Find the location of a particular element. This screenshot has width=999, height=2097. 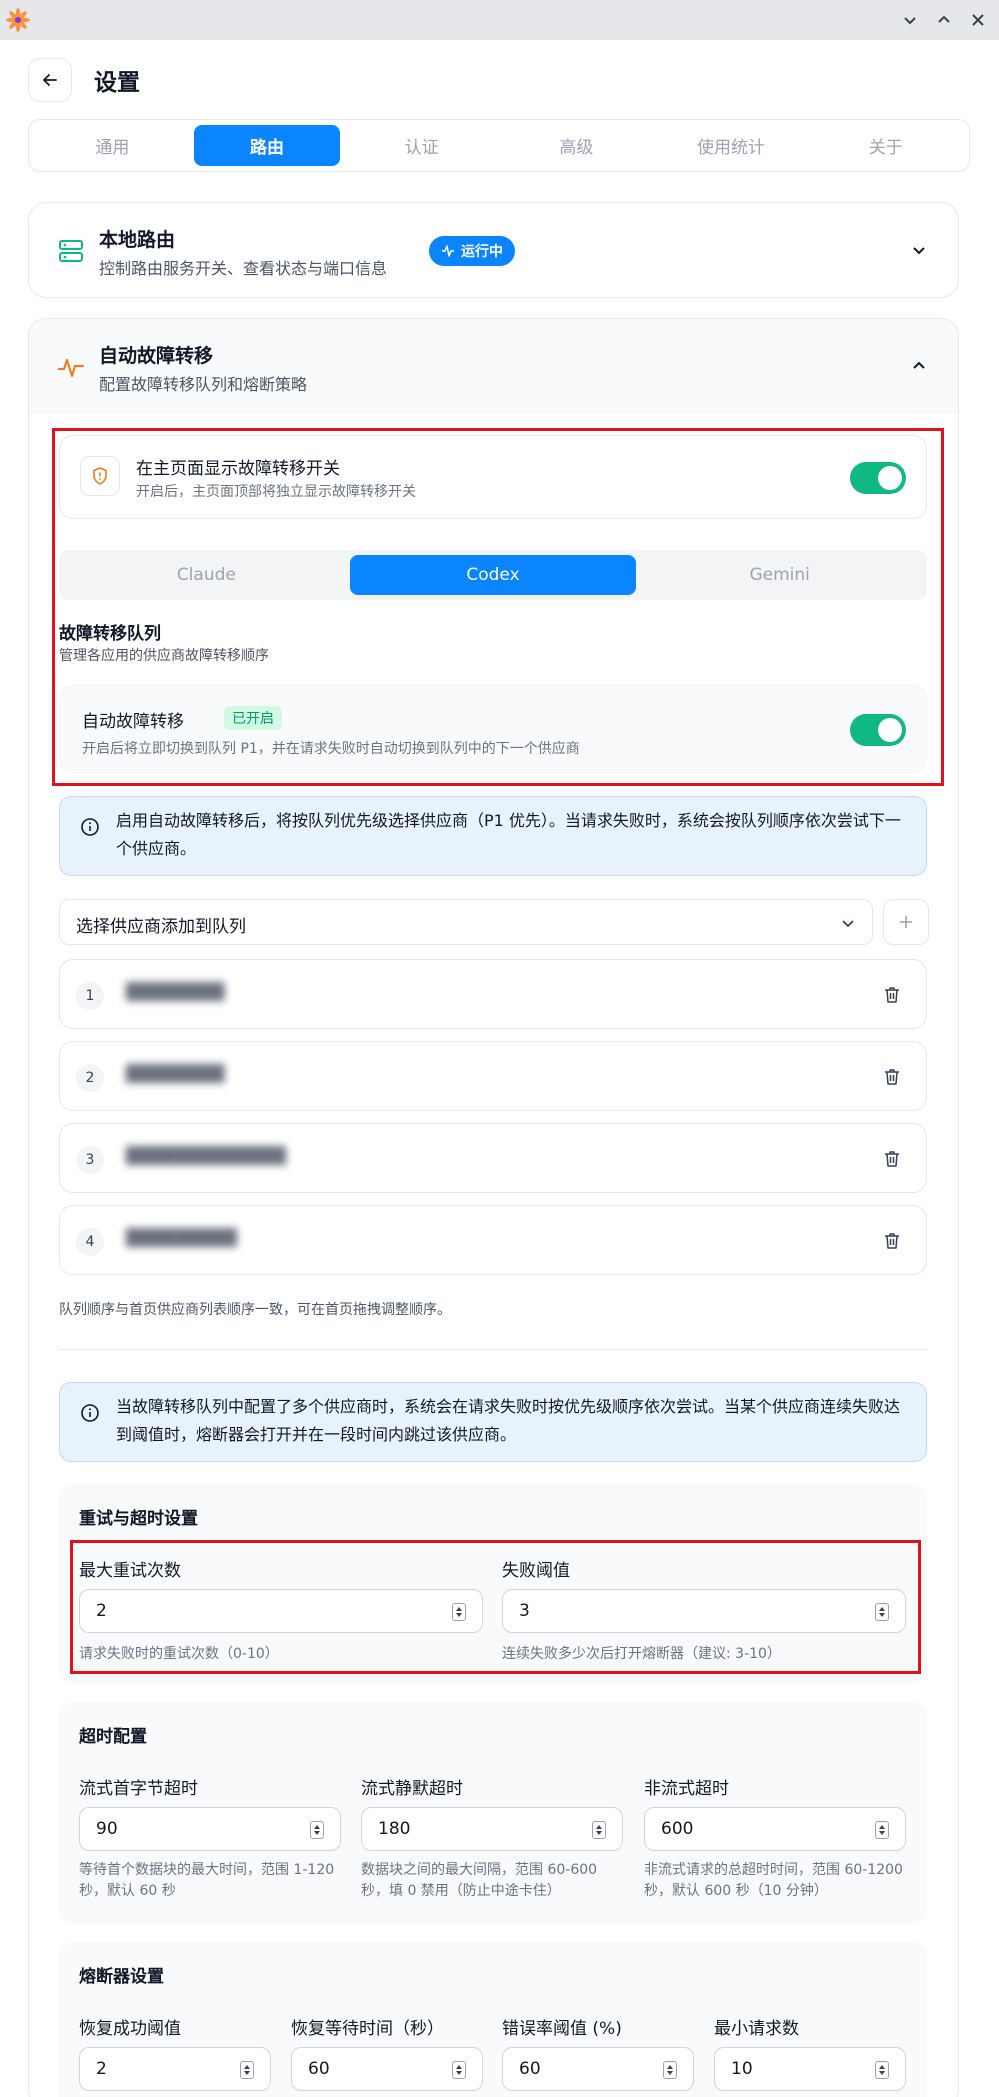

page-header: 设置 is located at coordinates (84, 80).